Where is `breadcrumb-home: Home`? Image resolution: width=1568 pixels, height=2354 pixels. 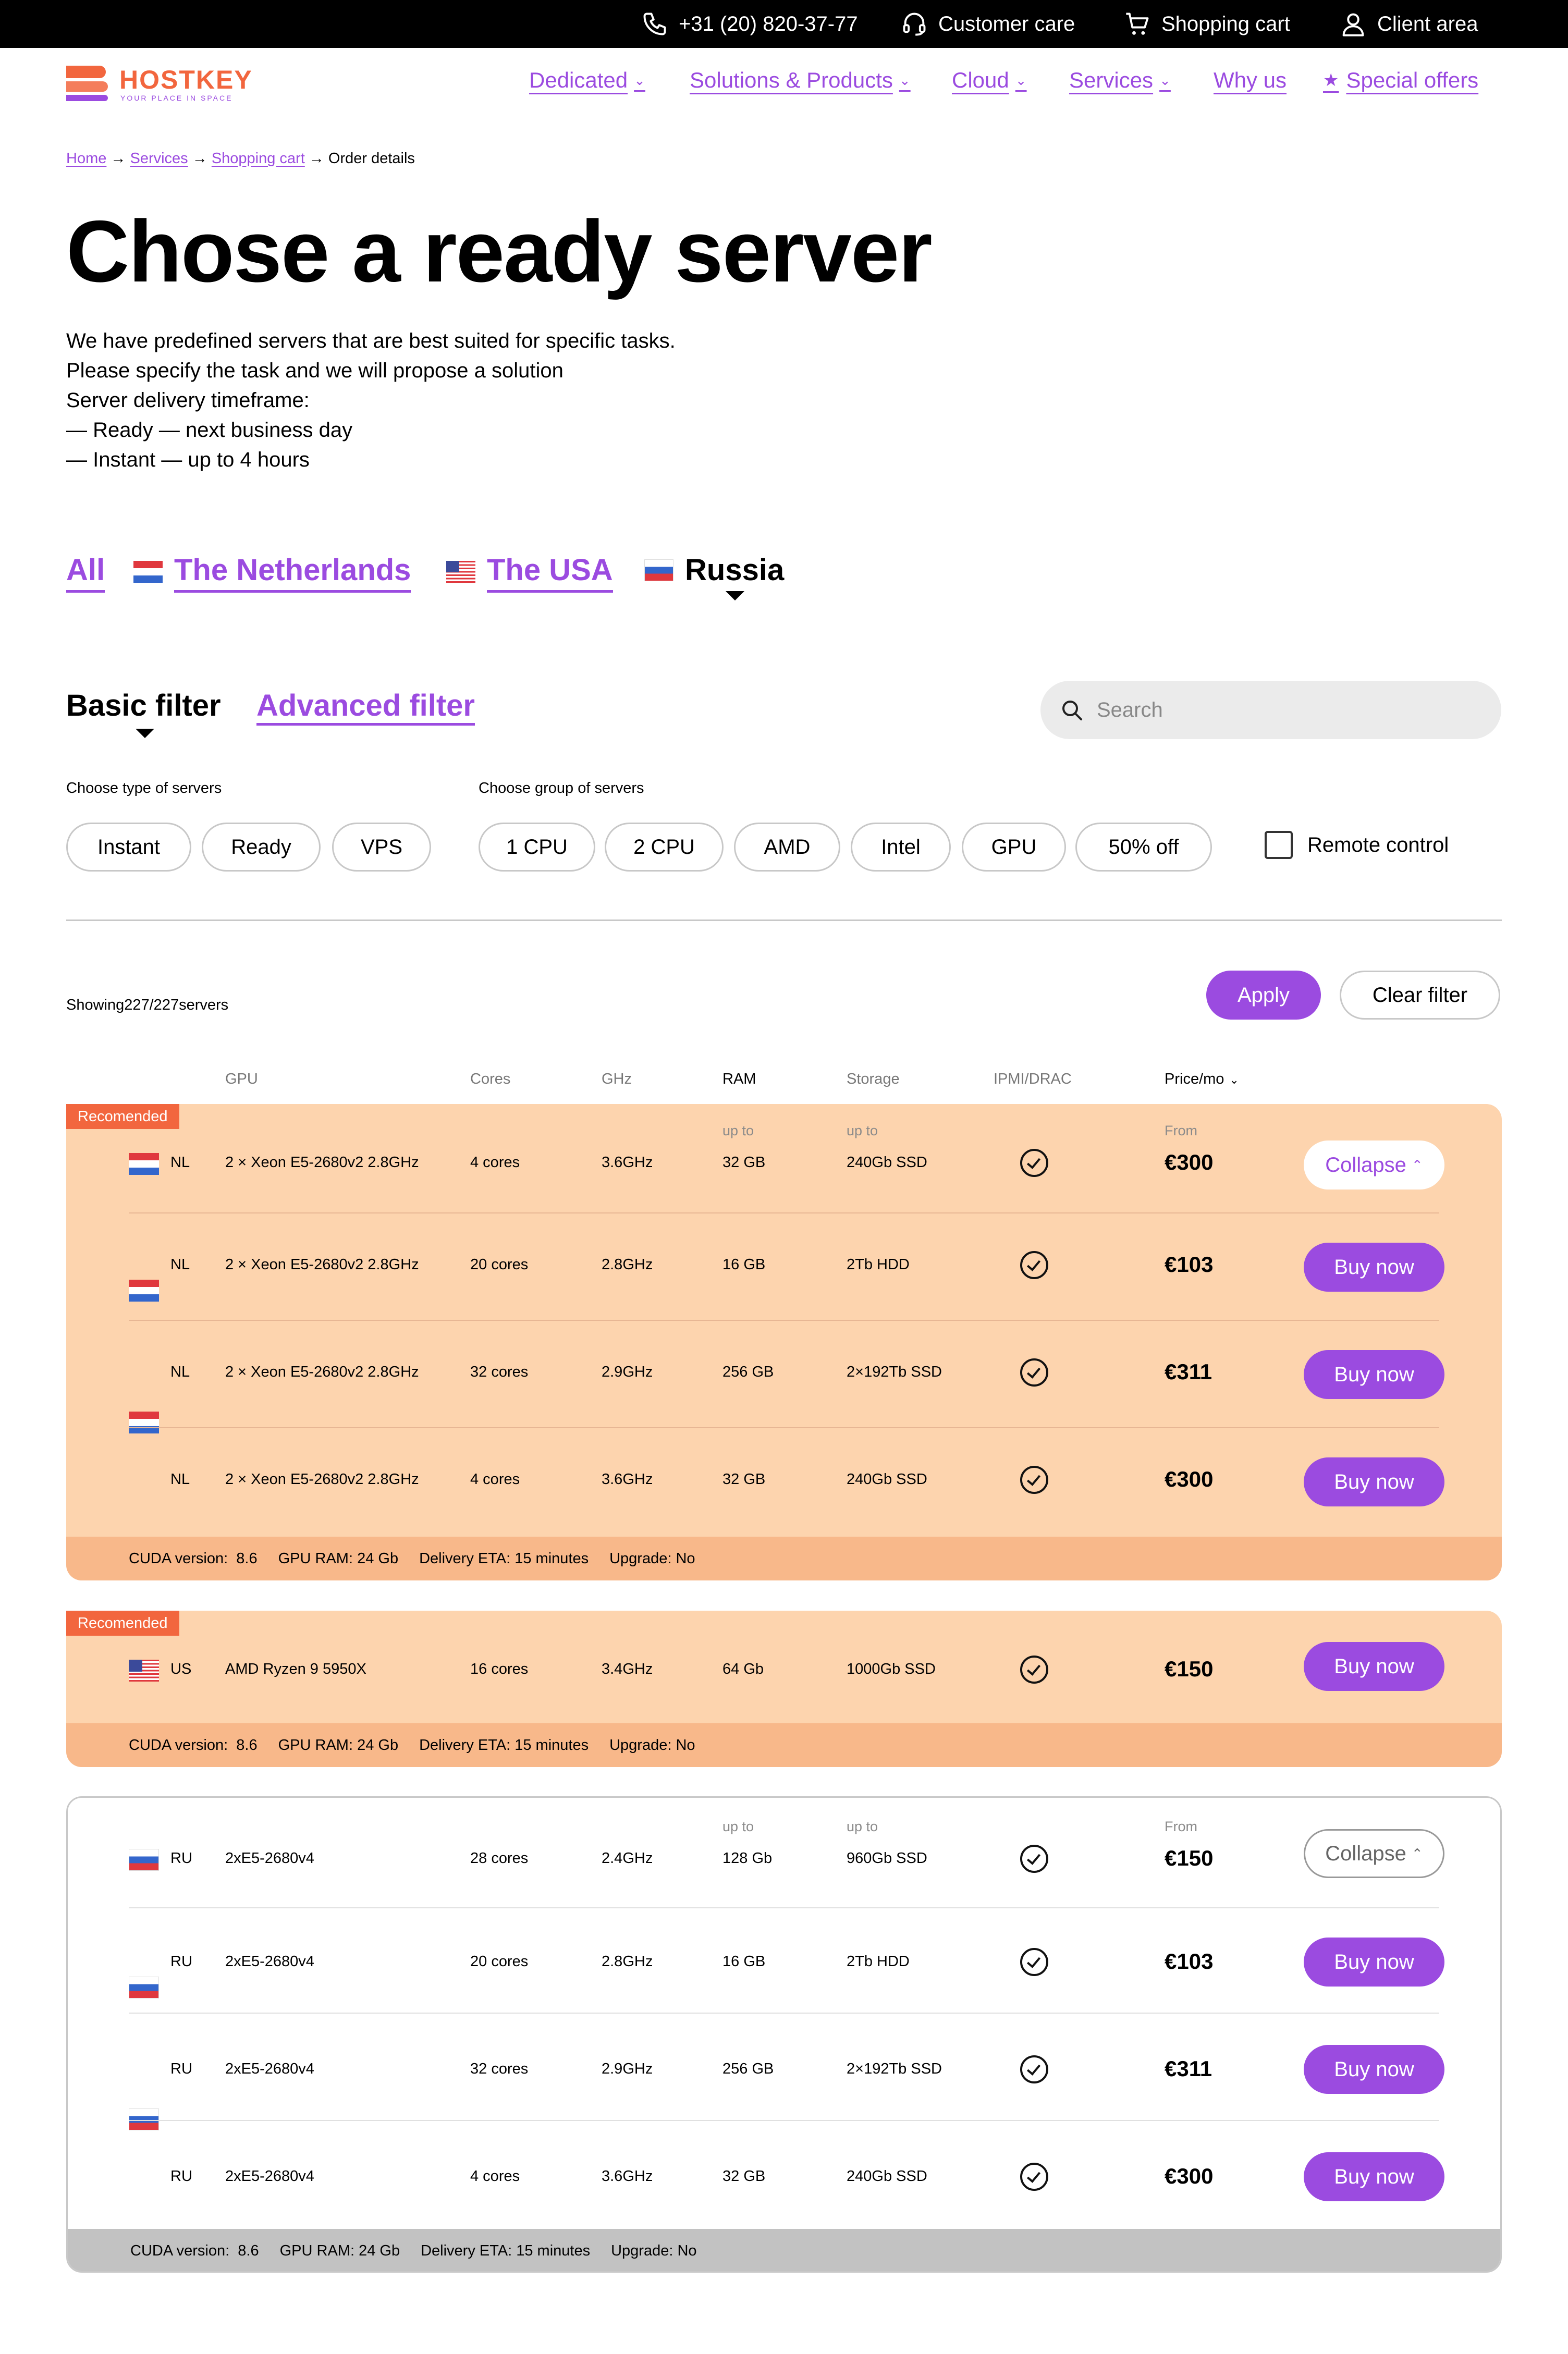
breadcrumb-home: Home is located at coordinates (86, 158).